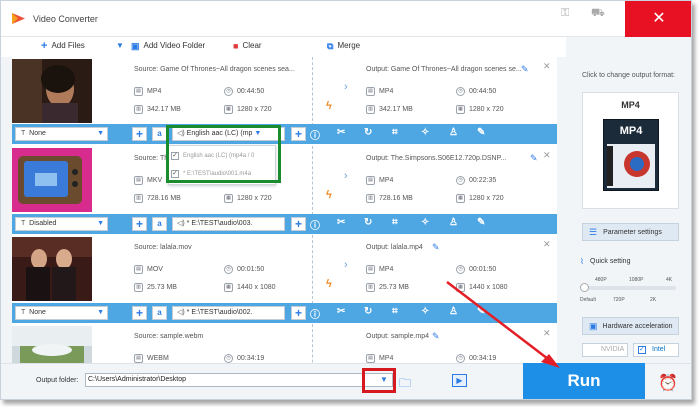  What do you see at coordinates (483, 180) in the screenshot?
I see `output-duration: 00:22:35` at bounding box center [483, 180].